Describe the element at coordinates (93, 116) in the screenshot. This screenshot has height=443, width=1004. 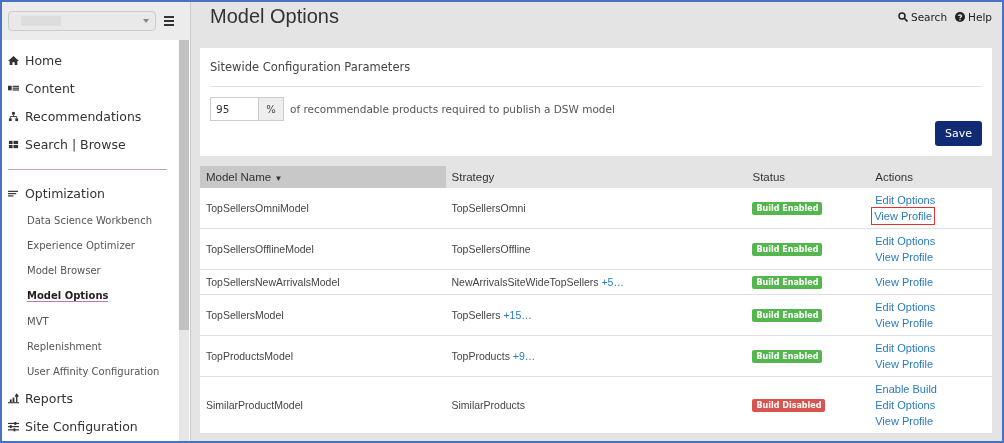
I see `nav-item: Recommendations` at that location.